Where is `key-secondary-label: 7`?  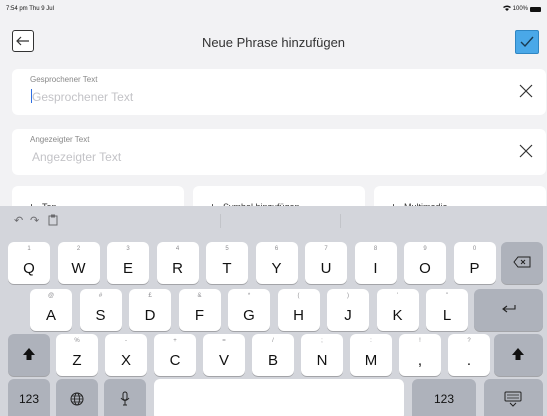
key-secondary-label: 7 is located at coordinates (326, 249).